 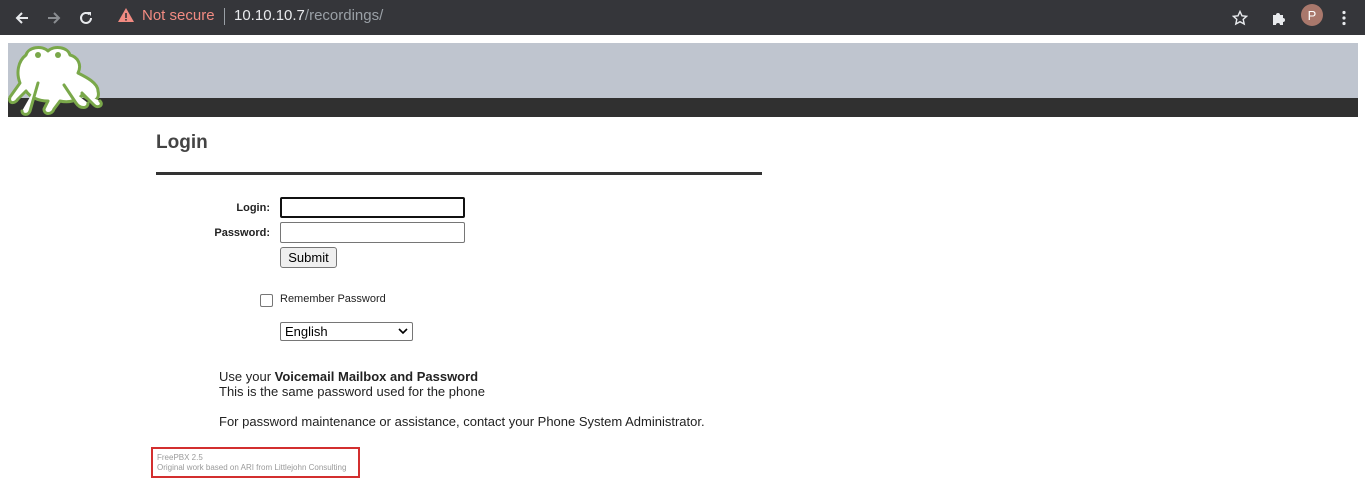 I want to click on address-bar: 10.10.10.7/recordings/, so click(x=308, y=15).